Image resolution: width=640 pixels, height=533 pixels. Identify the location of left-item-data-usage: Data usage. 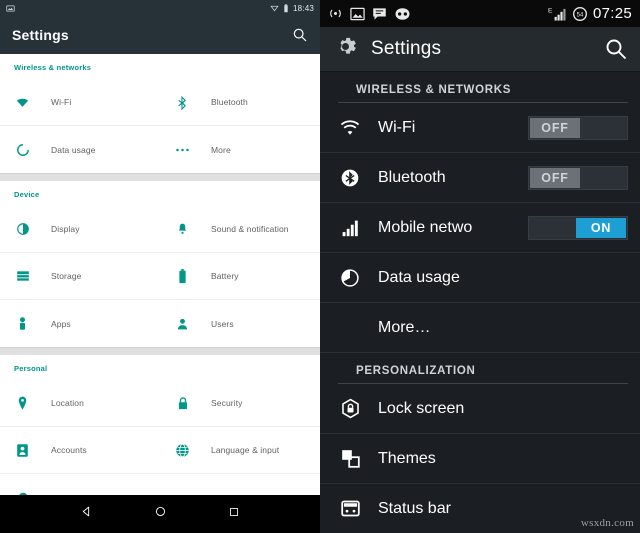
(80, 149).